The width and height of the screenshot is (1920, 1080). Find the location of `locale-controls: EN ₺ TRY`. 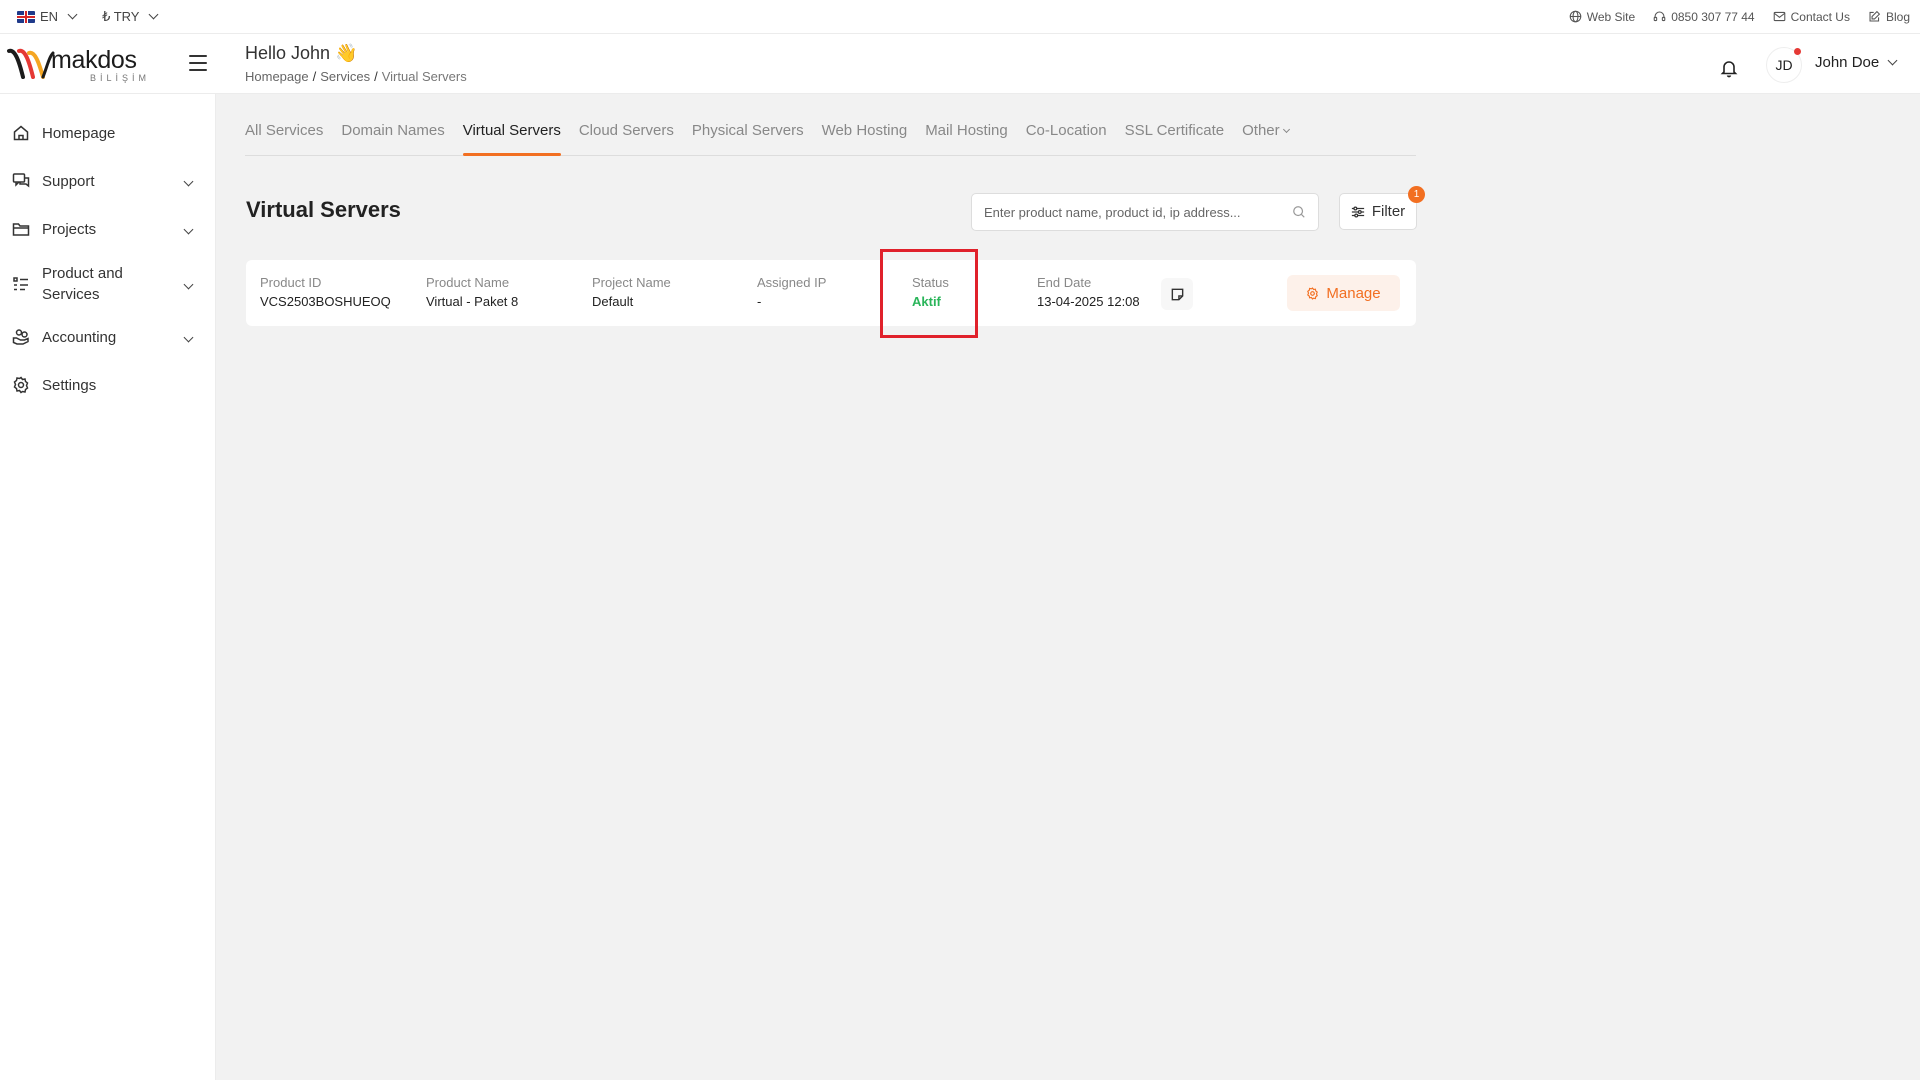

locale-controls: EN ₺ TRY is located at coordinates (88, 16).